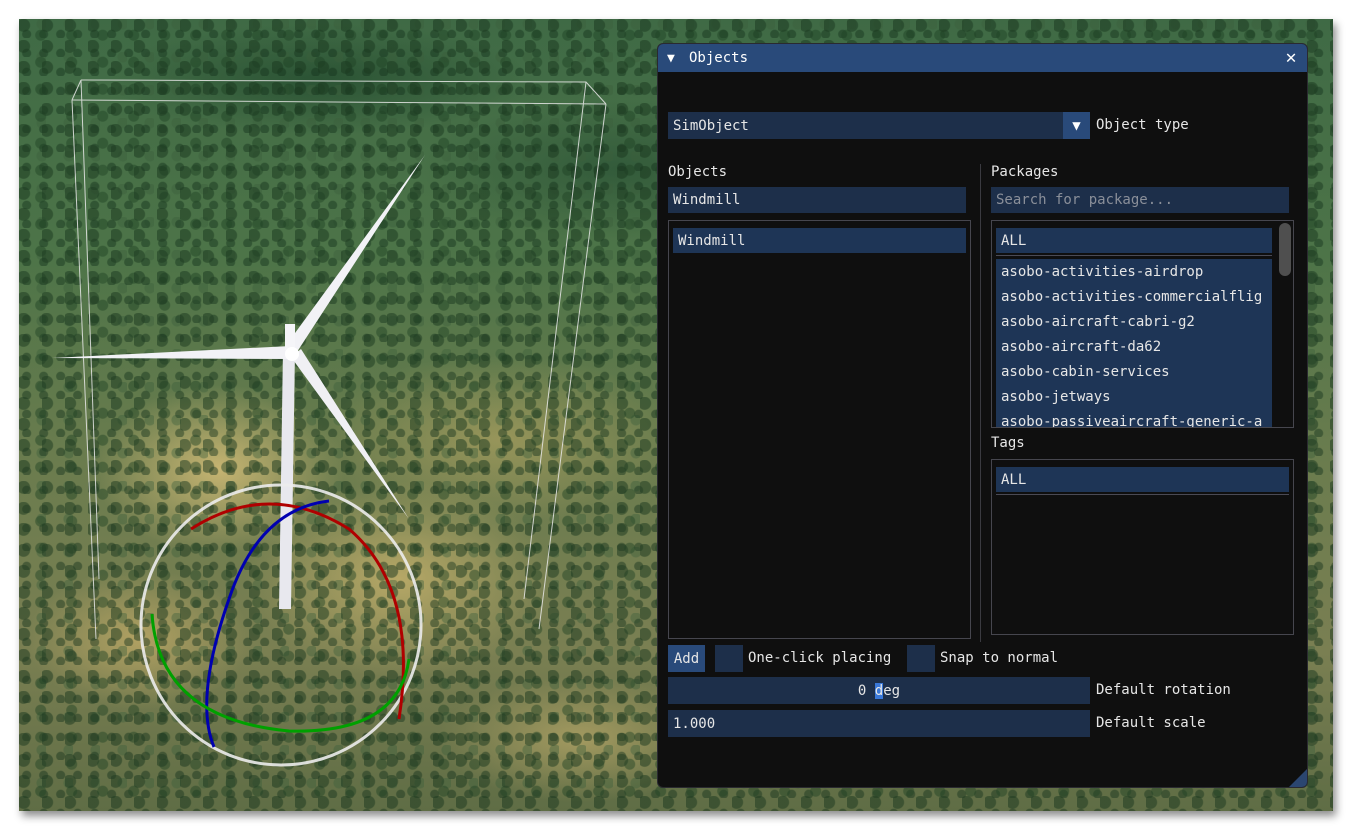  Describe the element at coordinates (1134, 371) in the screenshot. I see `package-list-item: asobo-cabin-services` at that location.